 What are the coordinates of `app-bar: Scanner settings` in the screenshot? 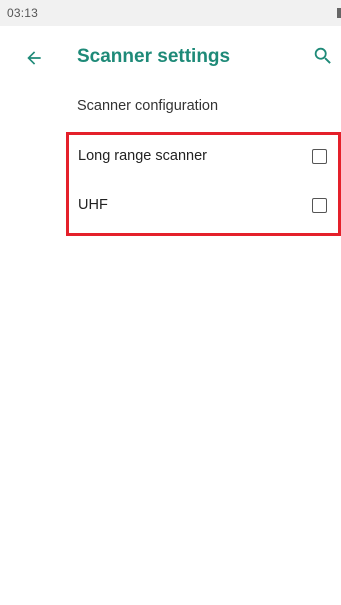 It's located at (170, 57).